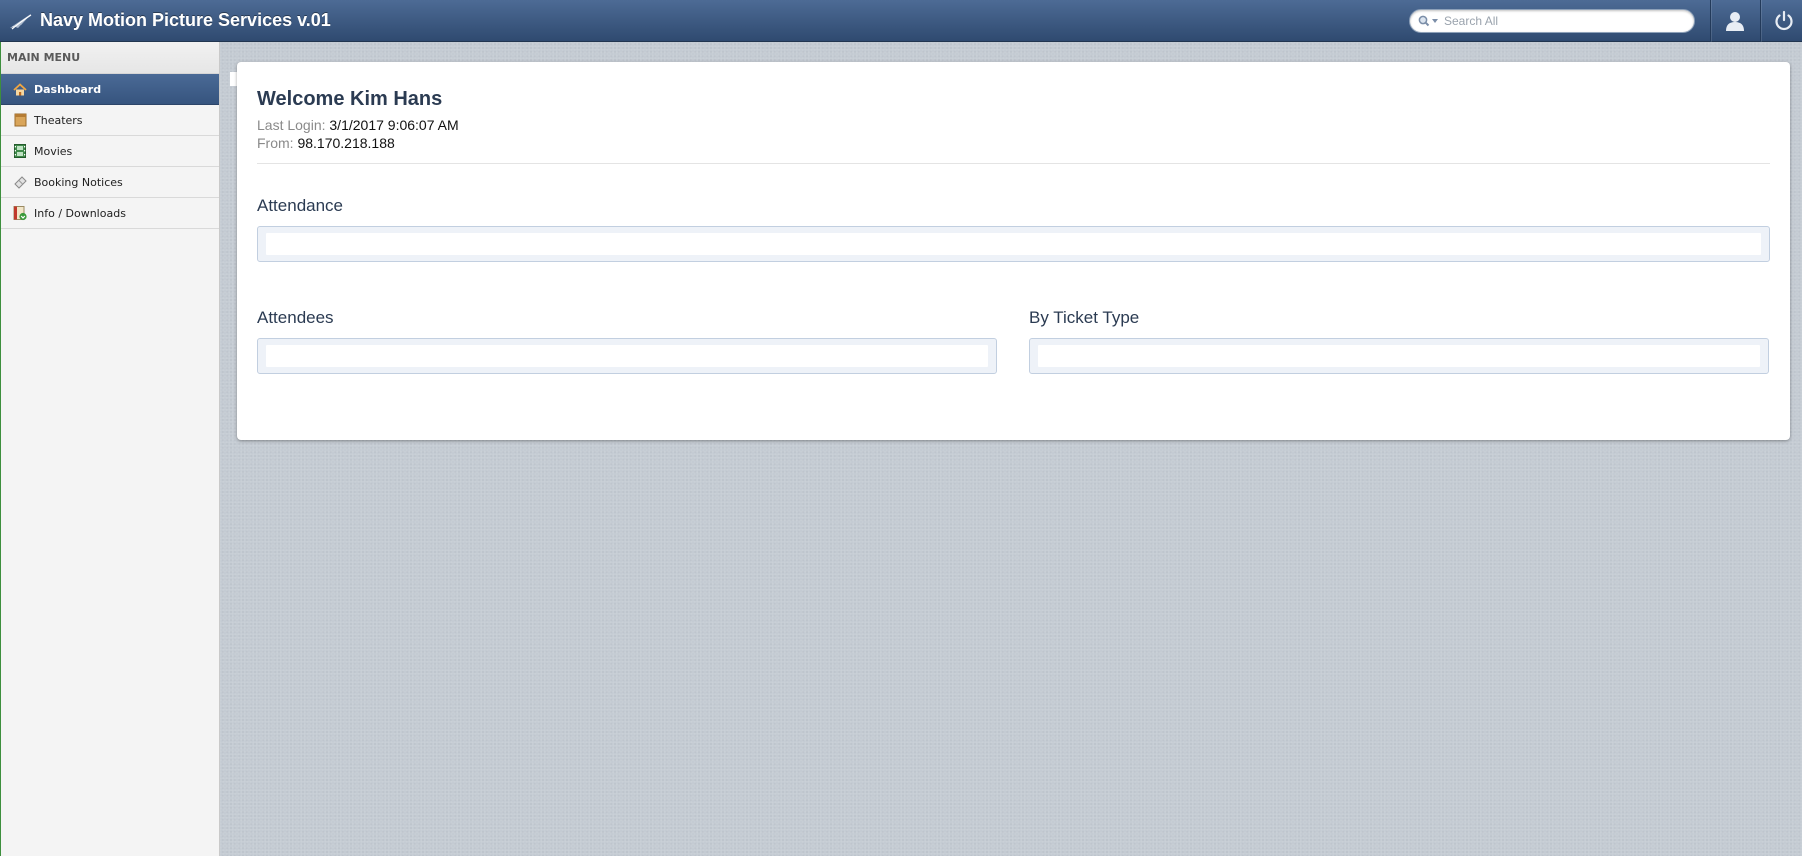 The width and height of the screenshot is (1802, 856). Describe the element at coordinates (20, 120) in the screenshot. I see `theater-icon` at that location.